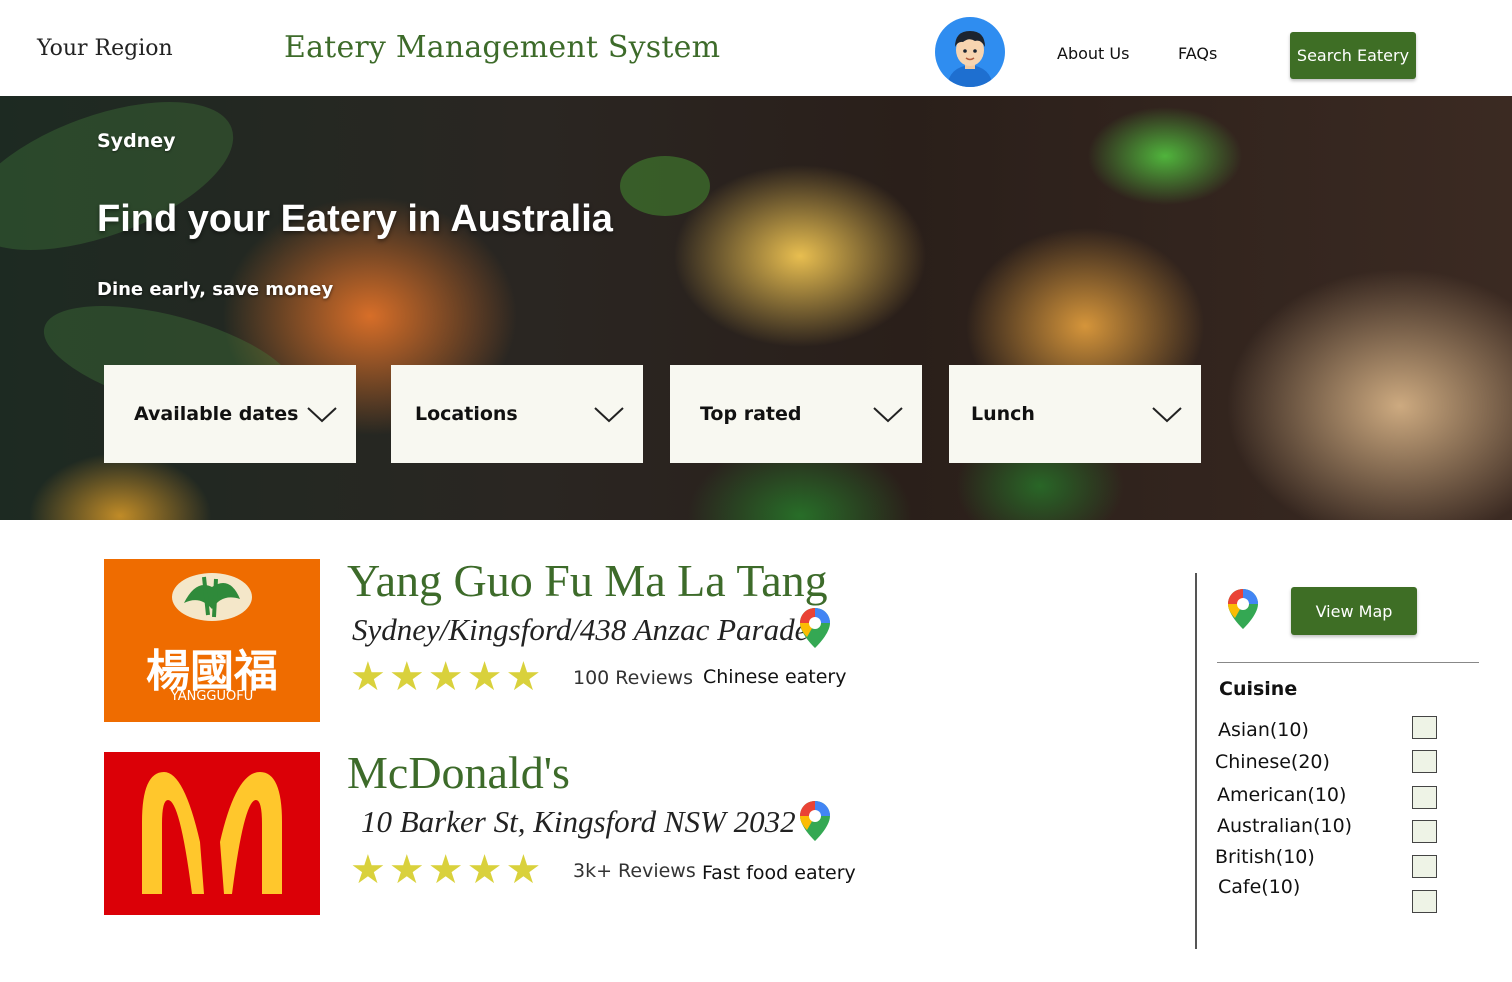 This screenshot has height=982, width=1512. Describe the element at coordinates (466, 414) in the screenshot. I see `filter-label: Locations` at that location.